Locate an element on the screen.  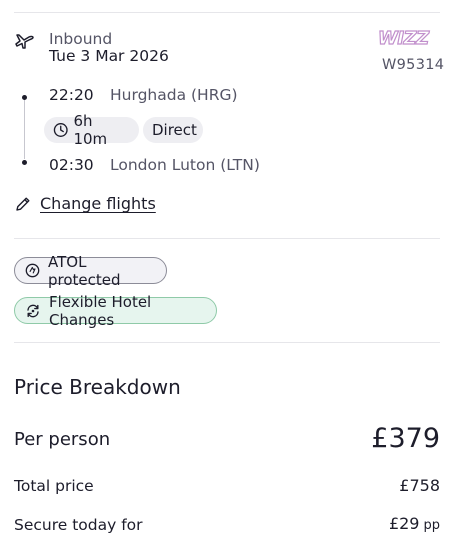
atol-badge: ATOL protected is located at coordinates (90, 271).